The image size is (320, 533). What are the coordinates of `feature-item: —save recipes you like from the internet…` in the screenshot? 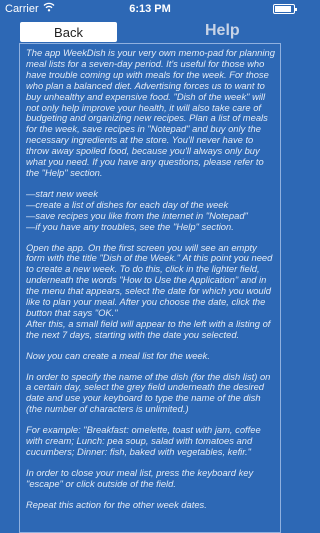 It's located at (137, 215).